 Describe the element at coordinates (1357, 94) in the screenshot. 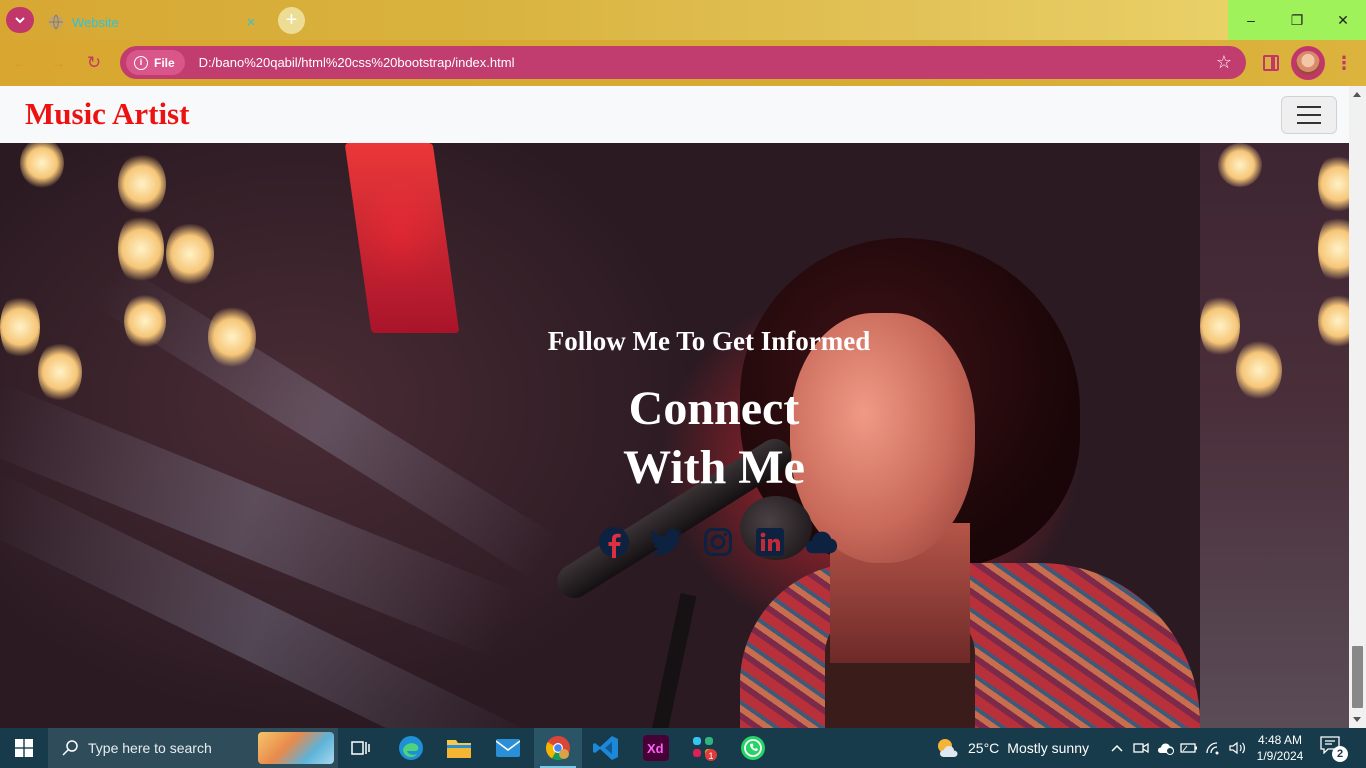

I see `scroll-up-arrow-icon` at that location.